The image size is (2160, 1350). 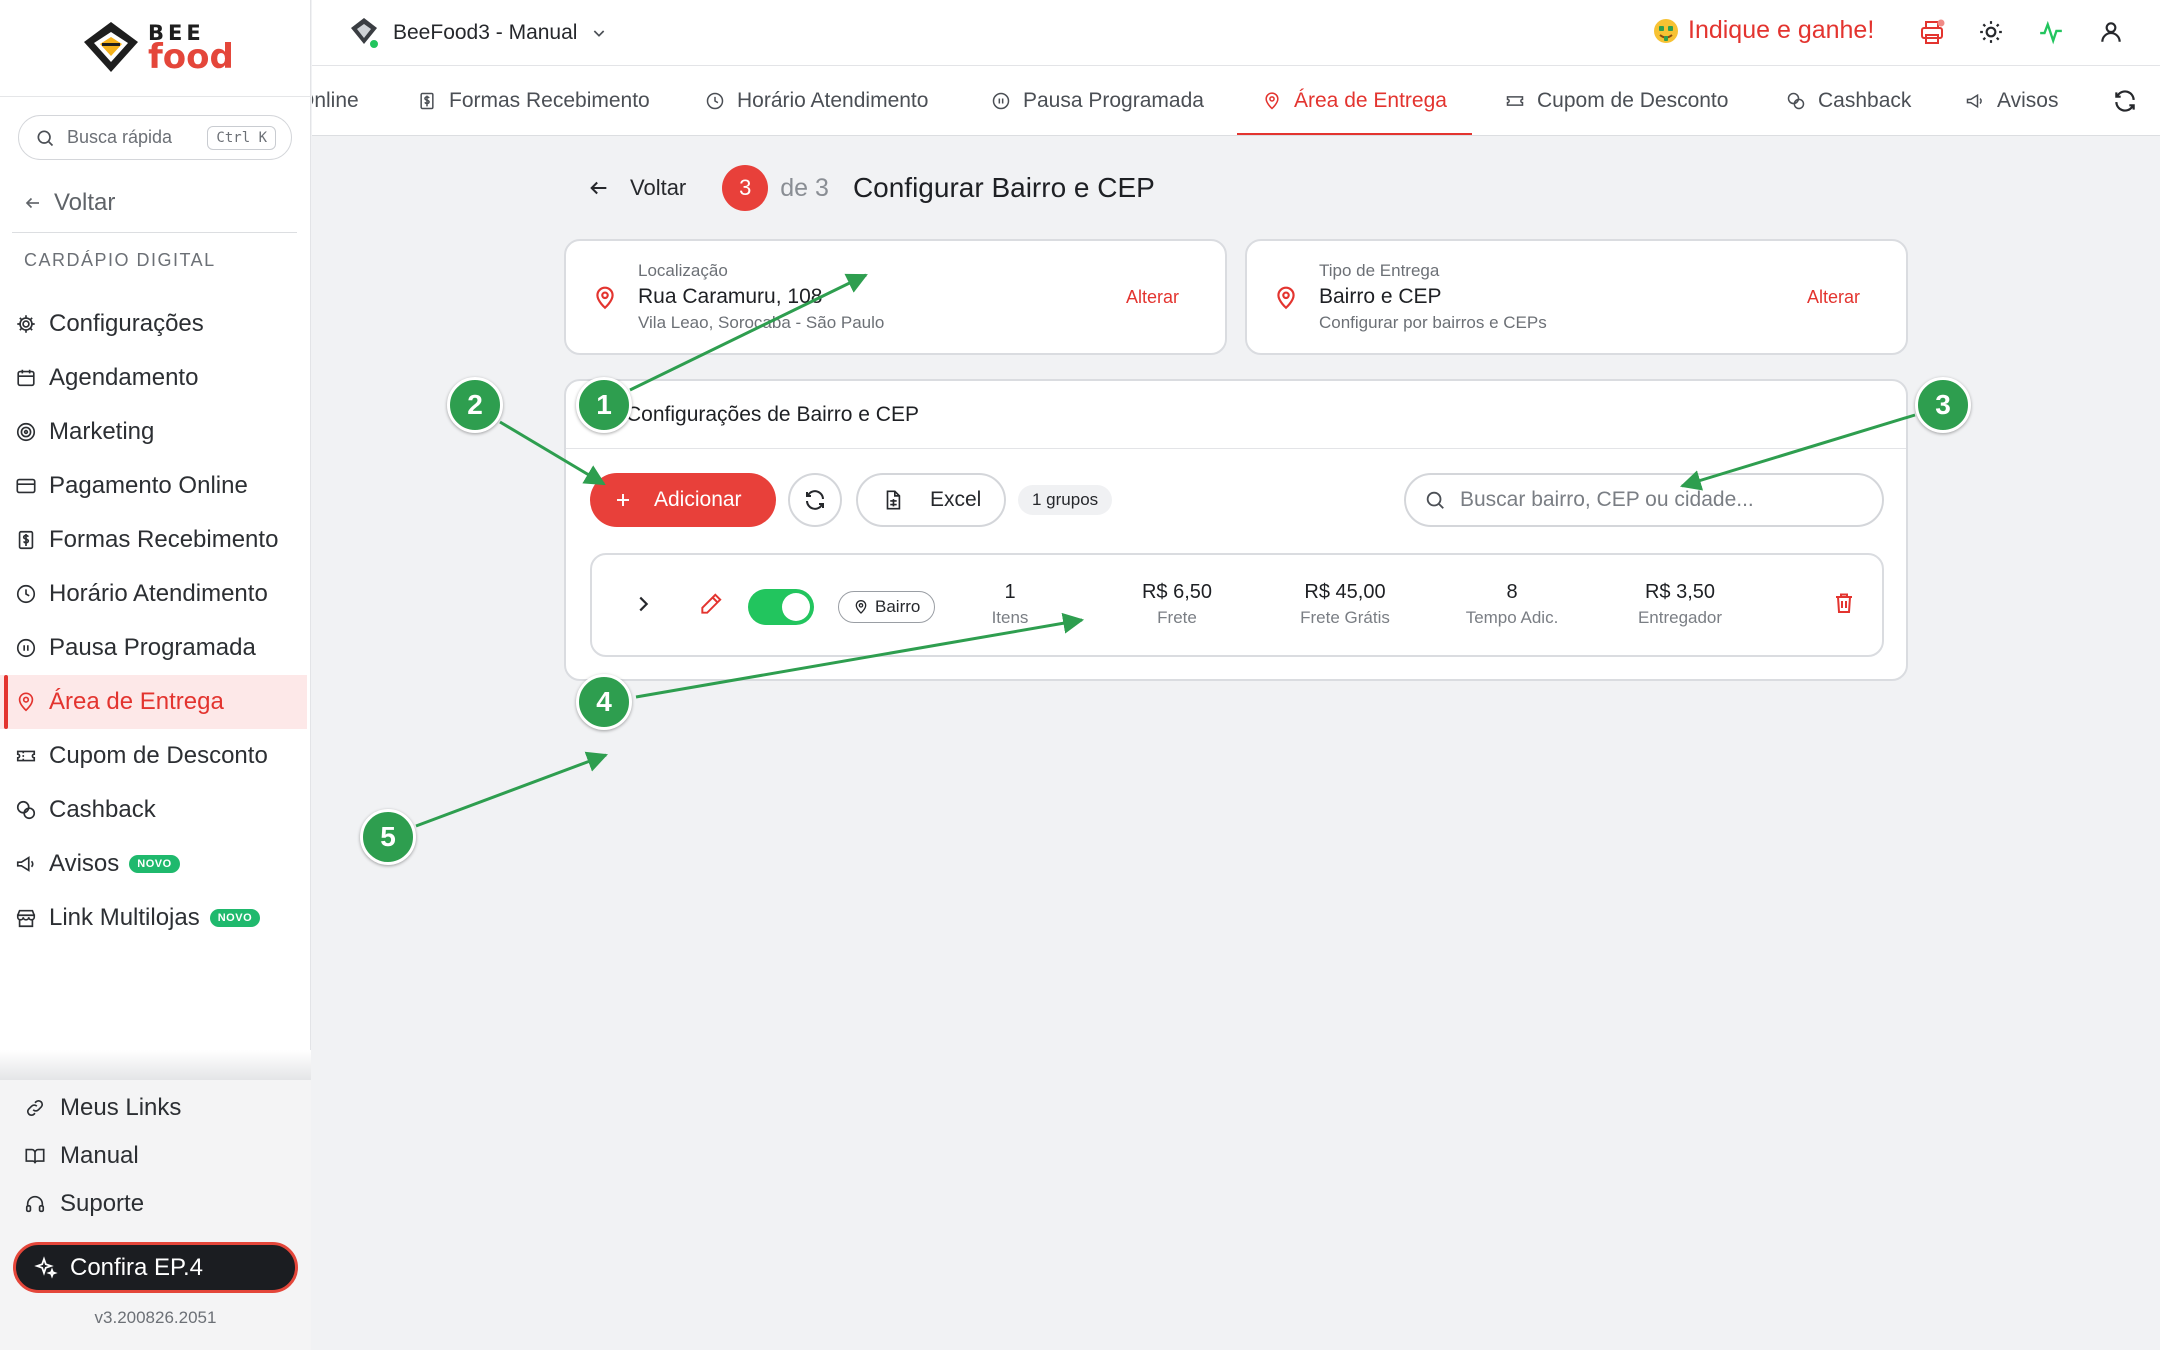 What do you see at coordinates (1370, 100) in the screenshot?
I see `tab-label: Área de Entrega` at bounding box center [1370, 100].